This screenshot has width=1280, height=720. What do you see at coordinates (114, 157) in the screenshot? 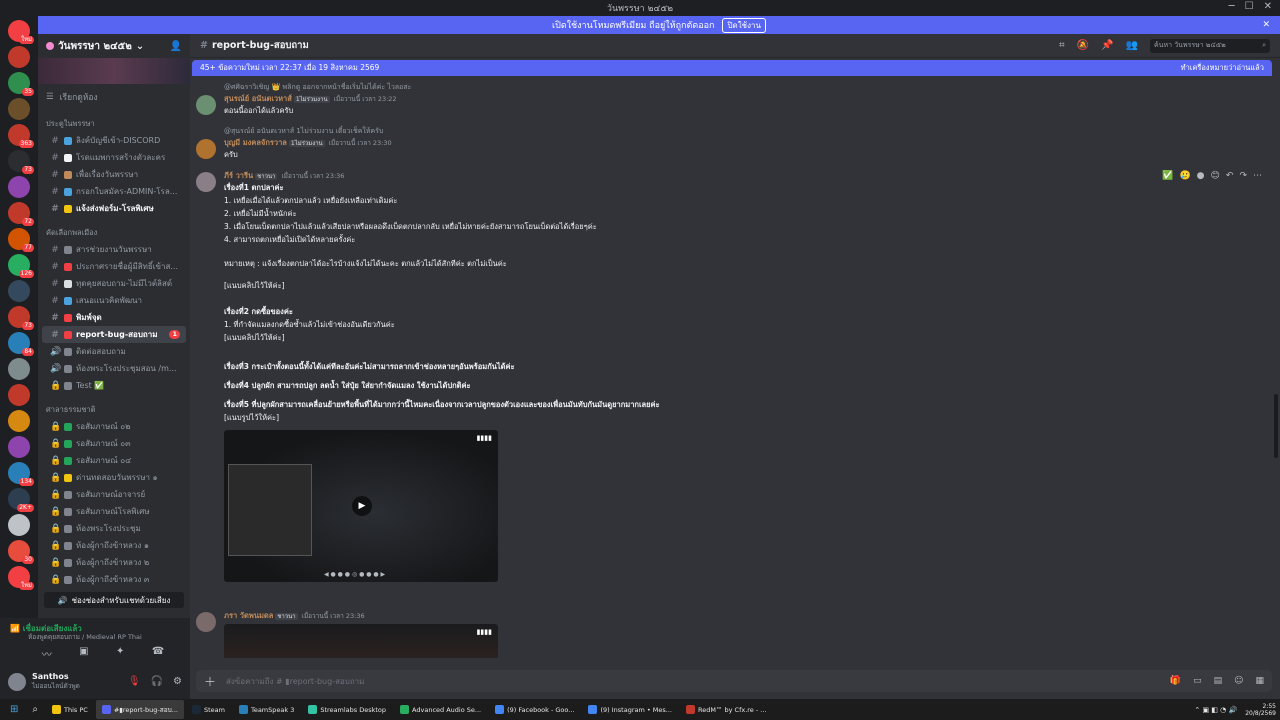
I see `channel-item: # โรดแมพการสร้างตัวละคร` at bounding box center [114, 157].